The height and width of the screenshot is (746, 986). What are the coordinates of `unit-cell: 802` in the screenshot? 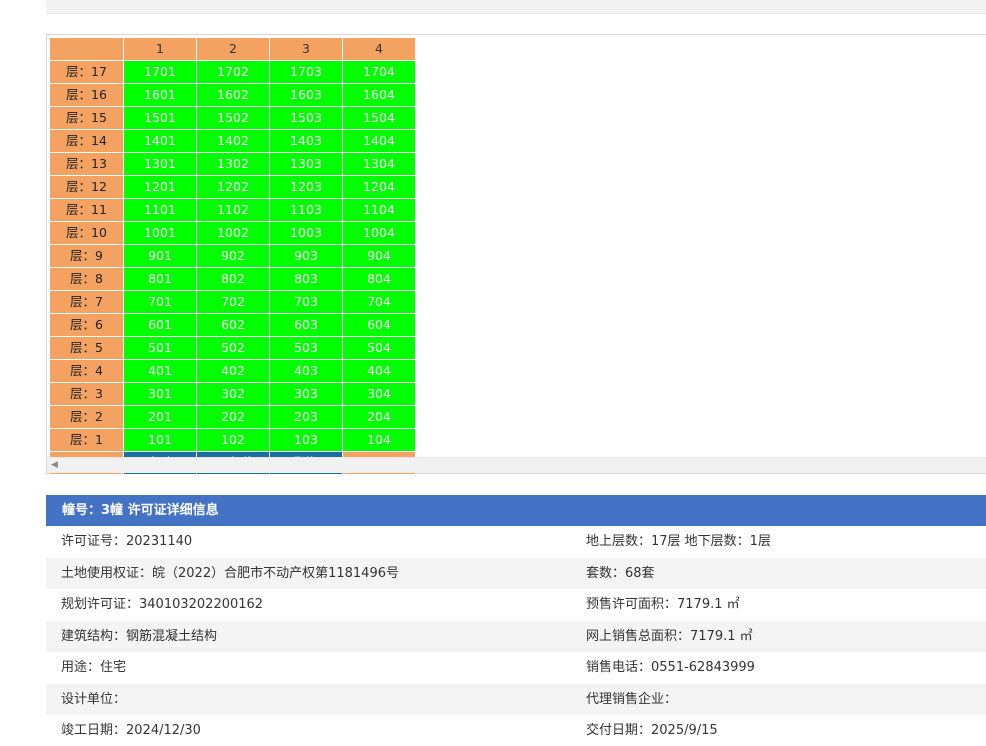 It's located at (233, 279).